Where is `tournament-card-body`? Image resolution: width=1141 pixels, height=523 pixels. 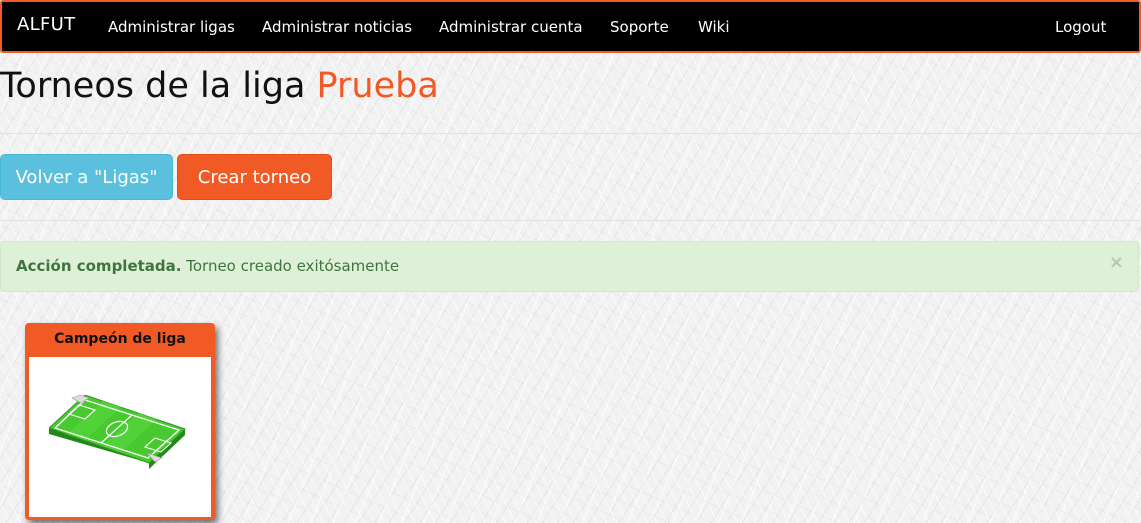
tournament-card-body is located at coordinates (120, 437).